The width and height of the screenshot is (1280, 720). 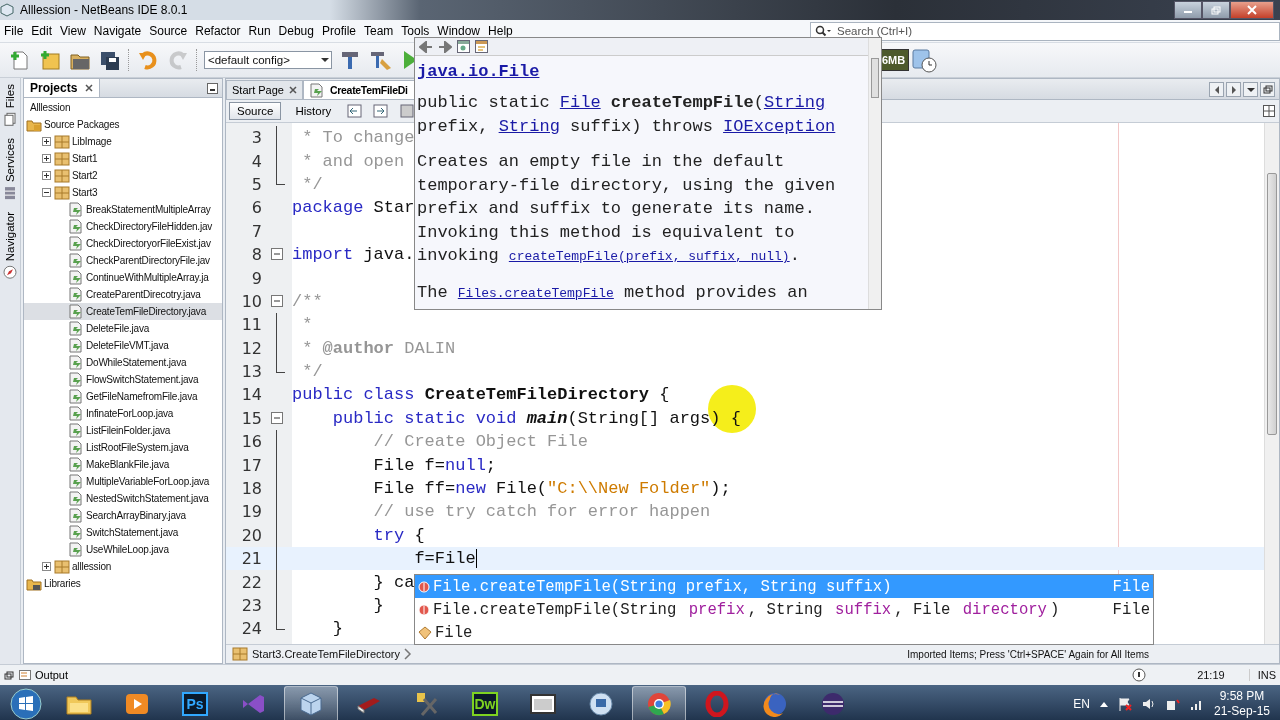 I want to click on app-logo: Dw, so click(x=485, y=704).